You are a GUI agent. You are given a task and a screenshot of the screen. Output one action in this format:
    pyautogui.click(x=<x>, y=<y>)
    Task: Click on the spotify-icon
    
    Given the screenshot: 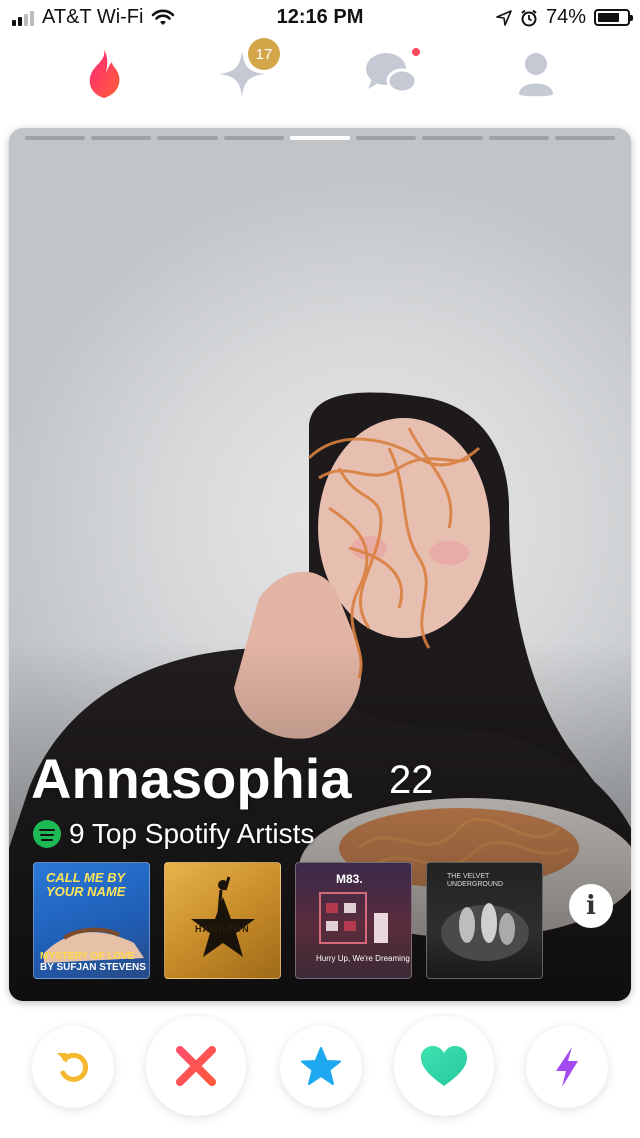 What is the action you would take?
    pyautogui.click(x=47, y=834)
    